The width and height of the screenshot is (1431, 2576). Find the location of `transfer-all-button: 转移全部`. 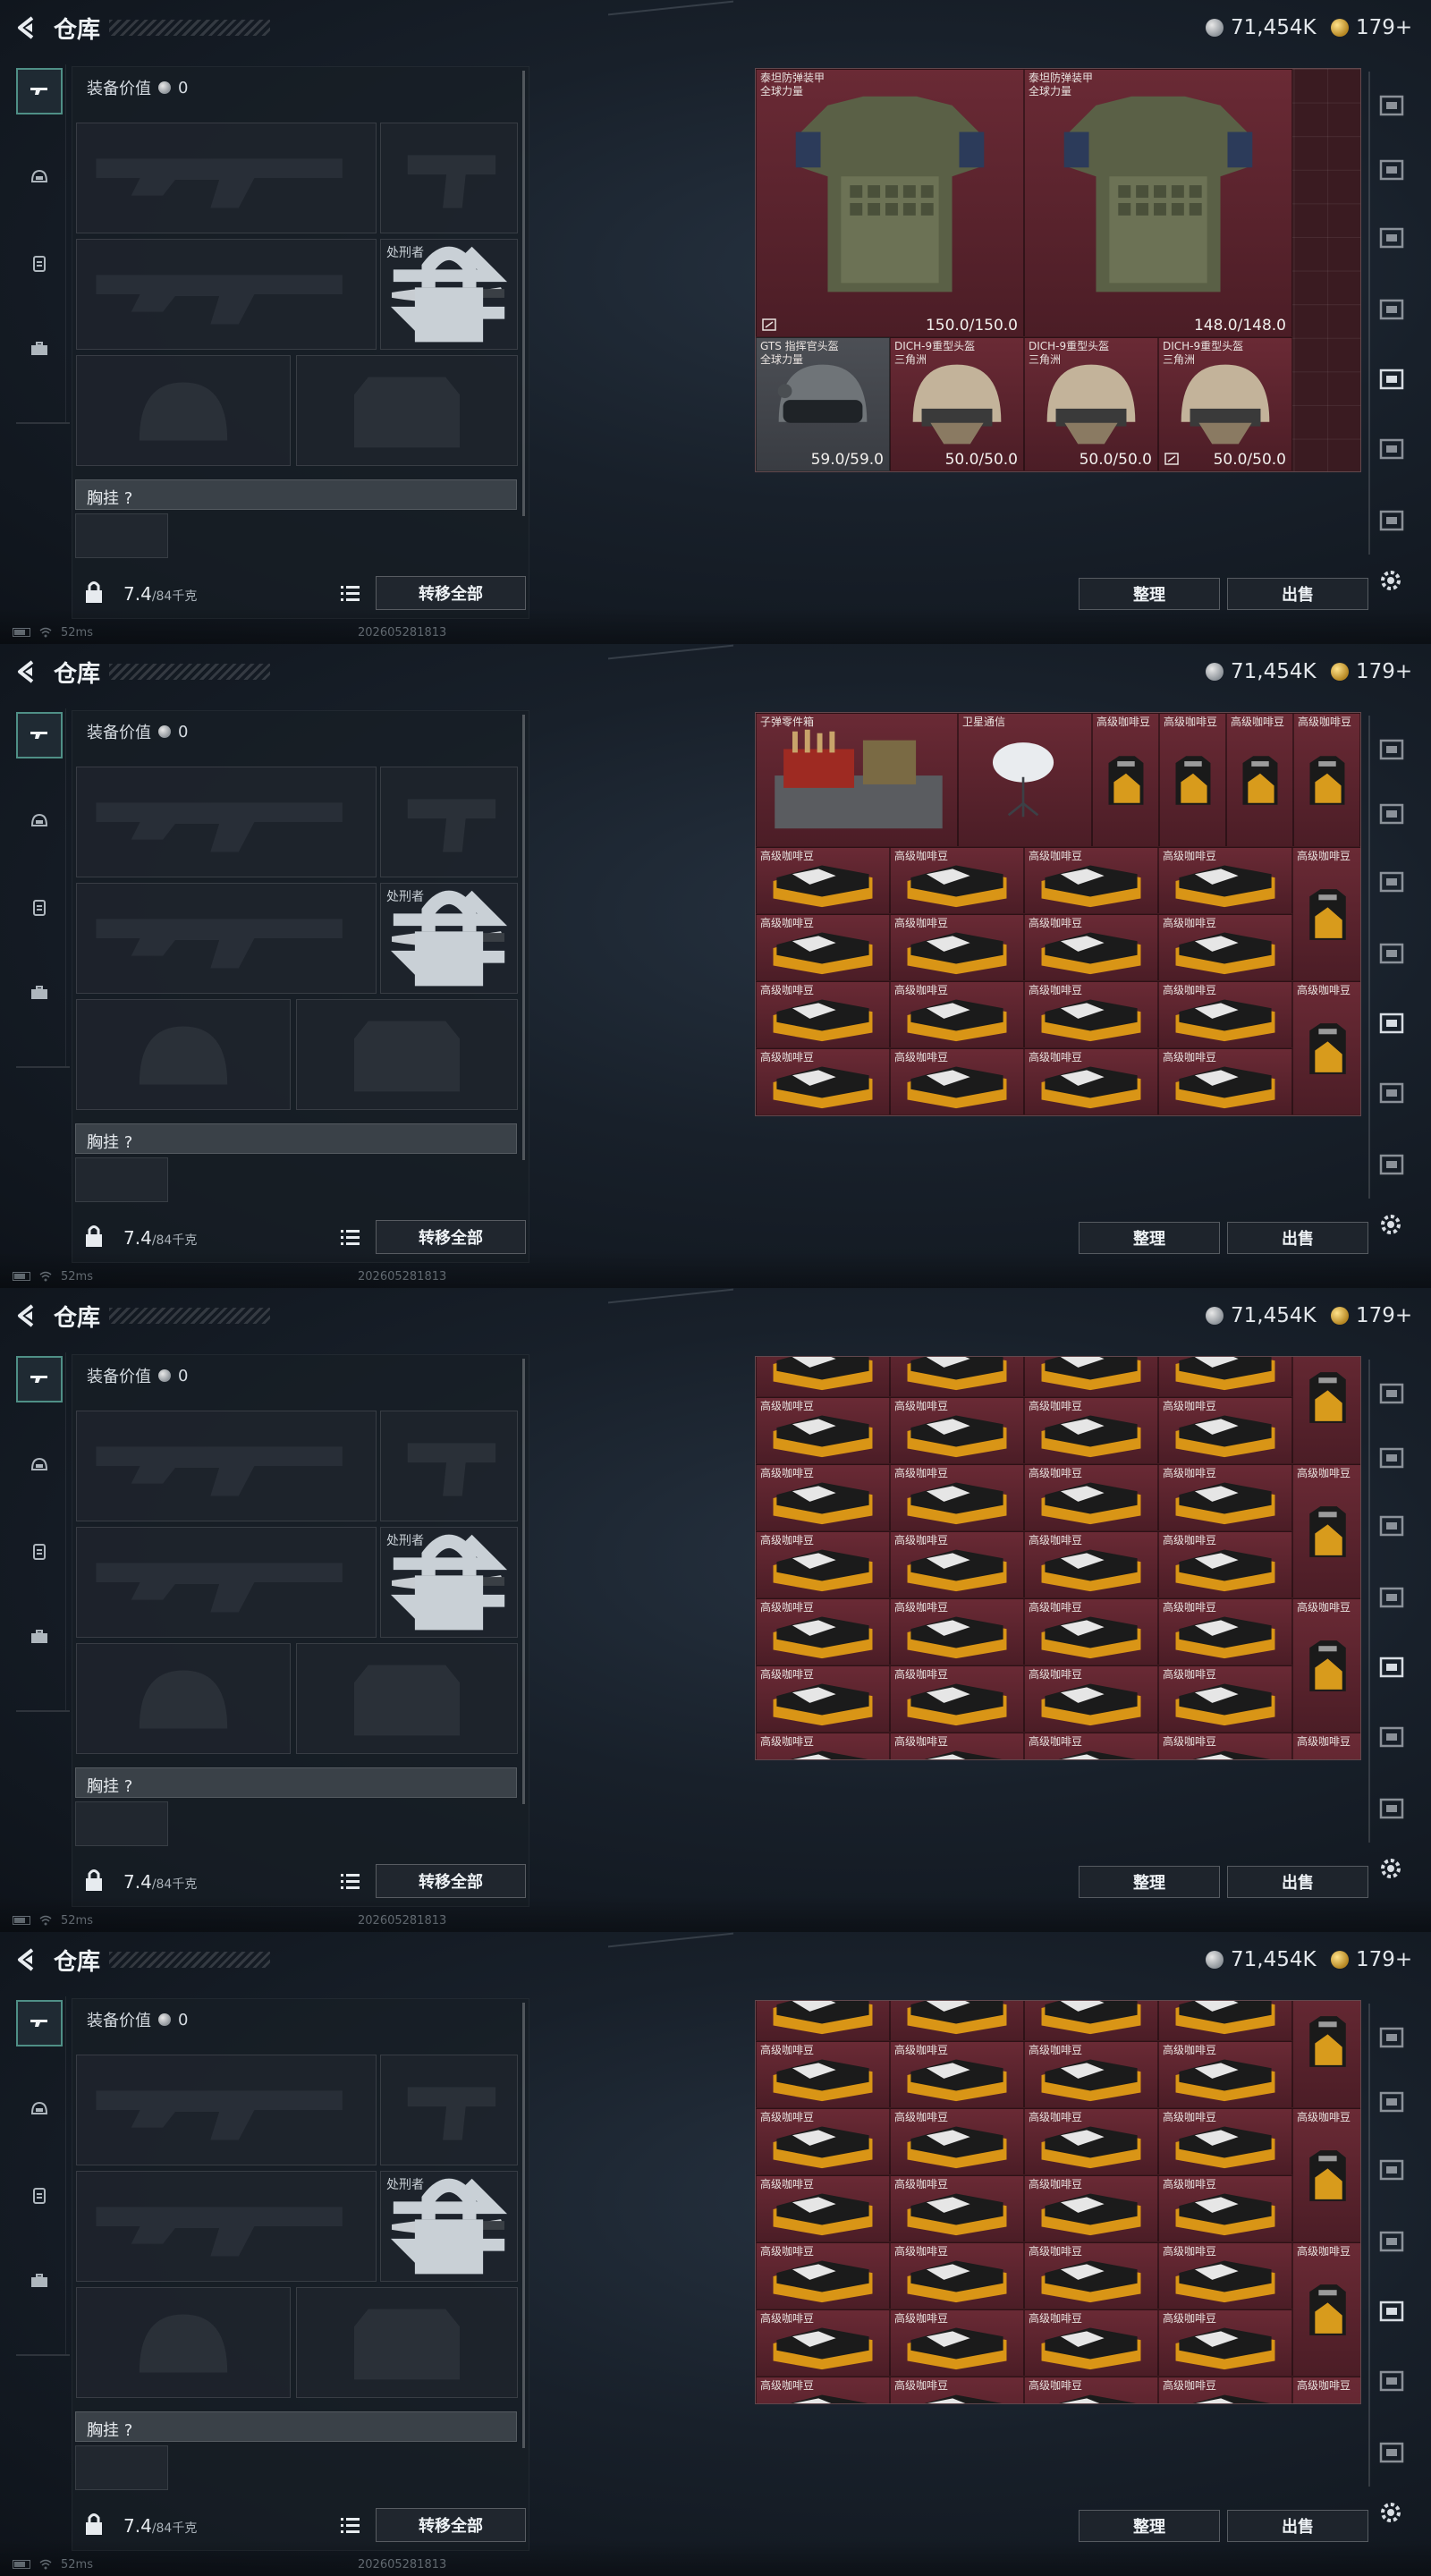

transfer-all-button: 转移全部 is located at coordinates (451, 1237).